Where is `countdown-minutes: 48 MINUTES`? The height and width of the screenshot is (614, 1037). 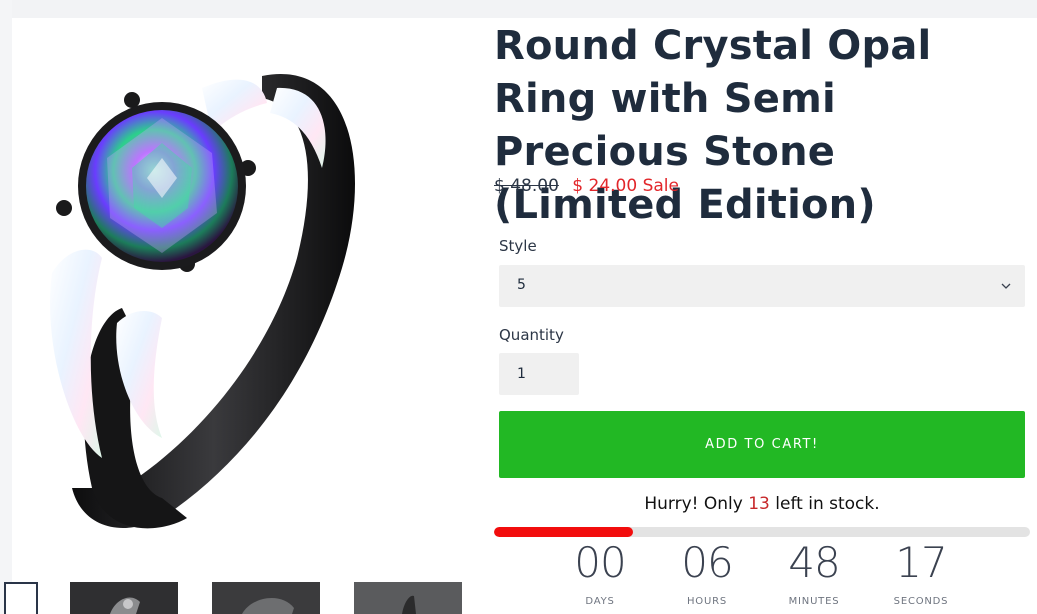
countdown-minutes: 48 MINUTES is located at coordinates (814, 572).